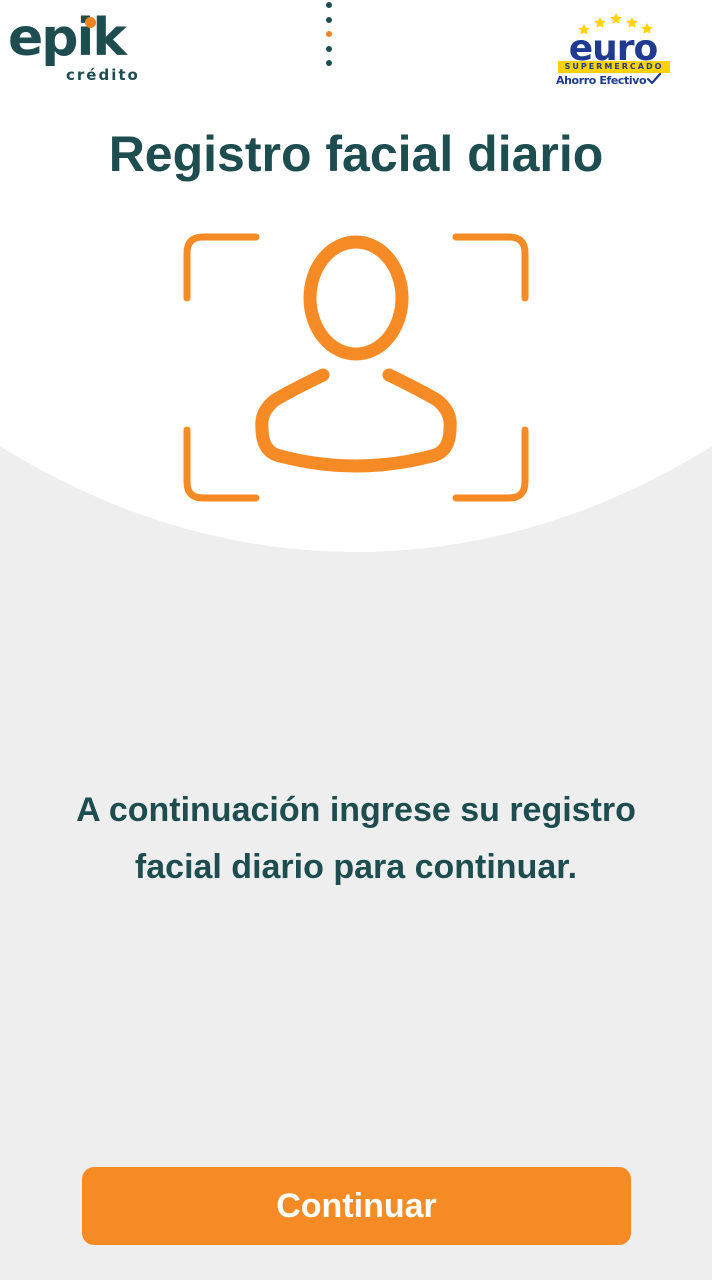 Image resolution: width=712 pixels, height=1280 pixels. Describe the element at coordinates (356, 298) in the screenshot. I see `head-outline` at that location.